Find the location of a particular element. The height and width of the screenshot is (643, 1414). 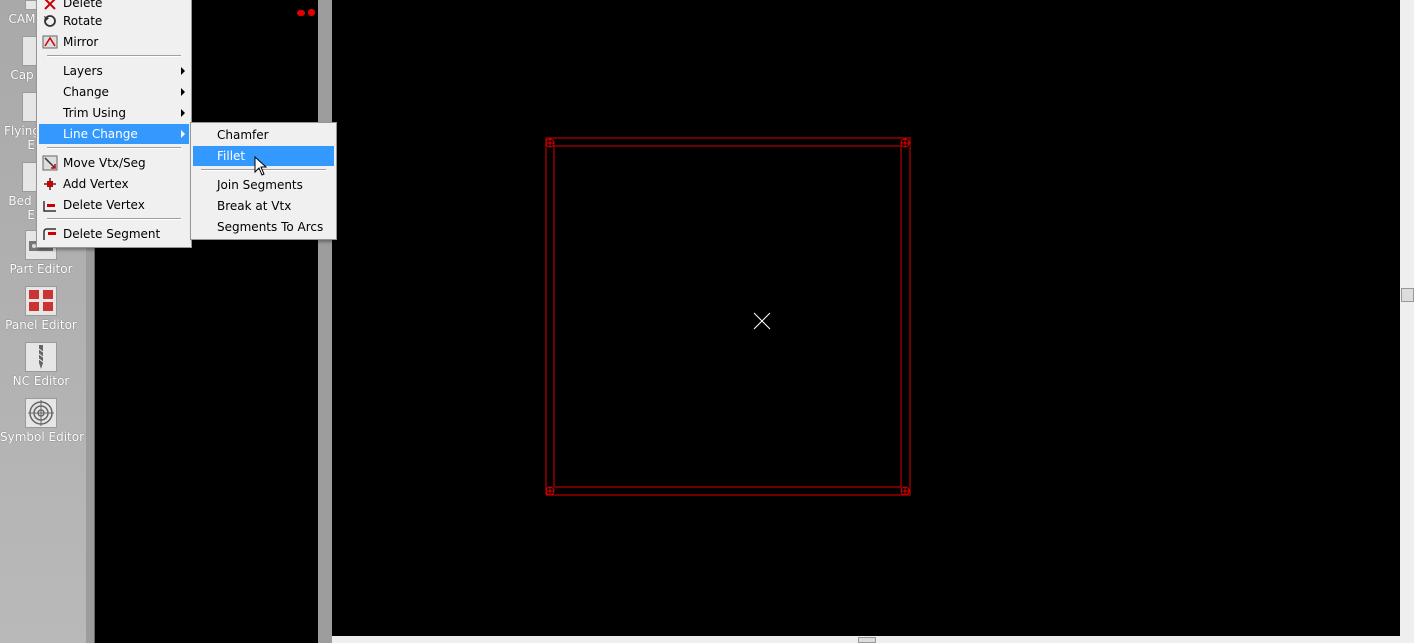

submenu-item-segments-to-arcs: Segments To Arcs is located at coordinates (263, 227).